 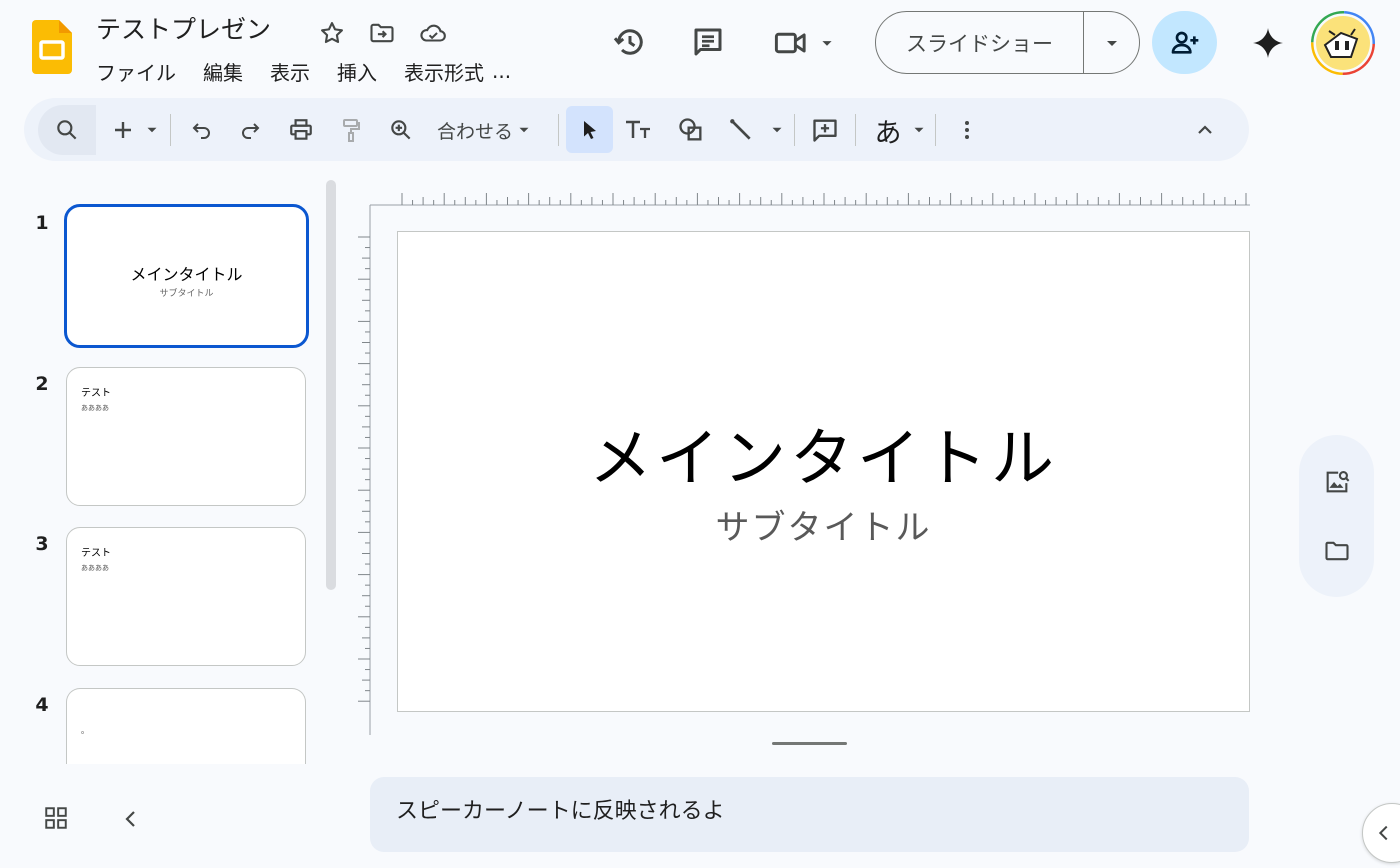 I want to click on collapse-toolbar-button, so click(x=1205, y=130).